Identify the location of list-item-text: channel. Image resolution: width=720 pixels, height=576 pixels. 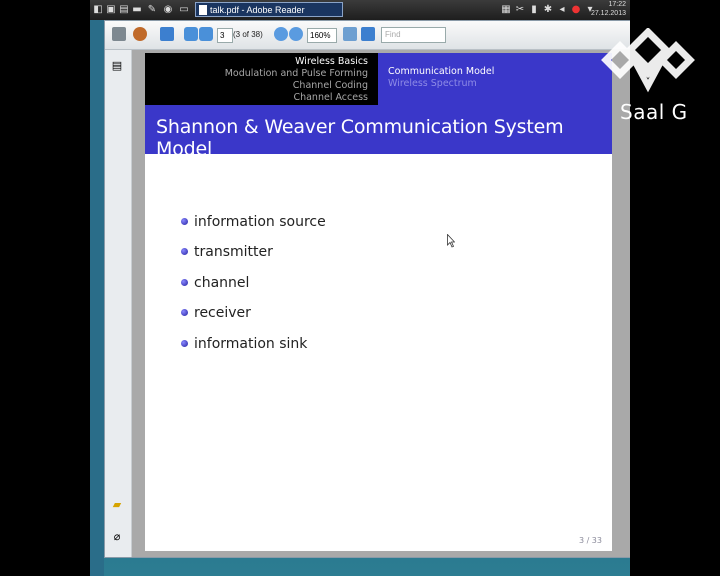
(222, 282).